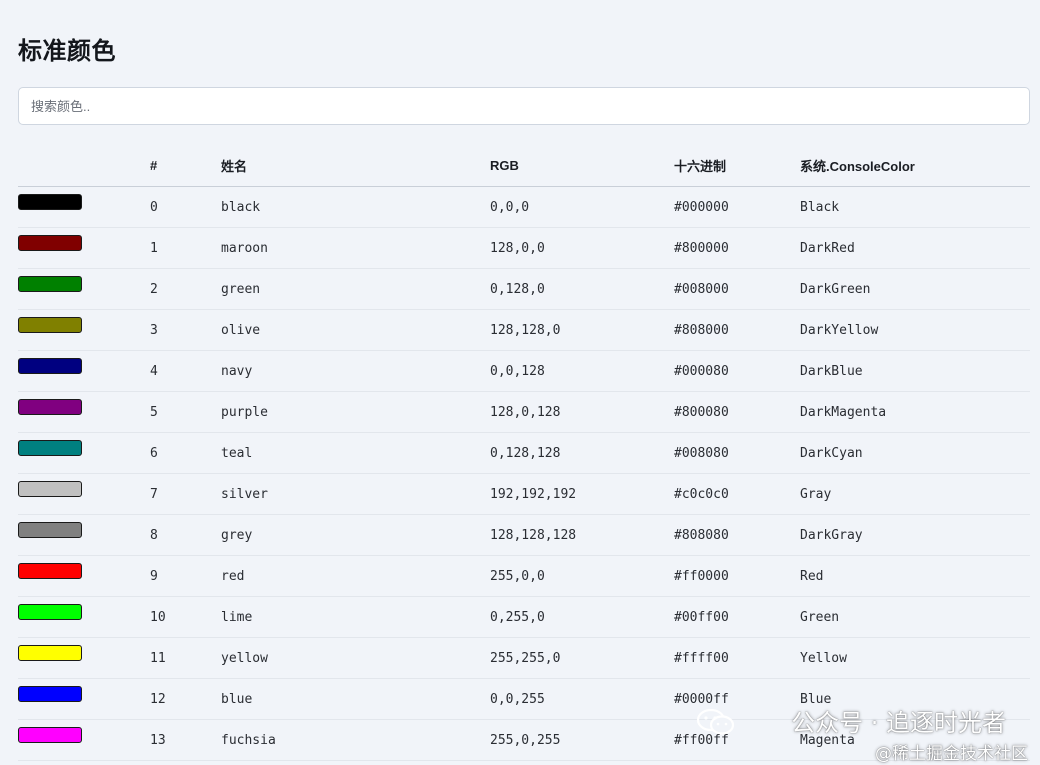 This screenshot has height=765, width=1040. I want to click on header-name: 姓名, so click(355, 166).